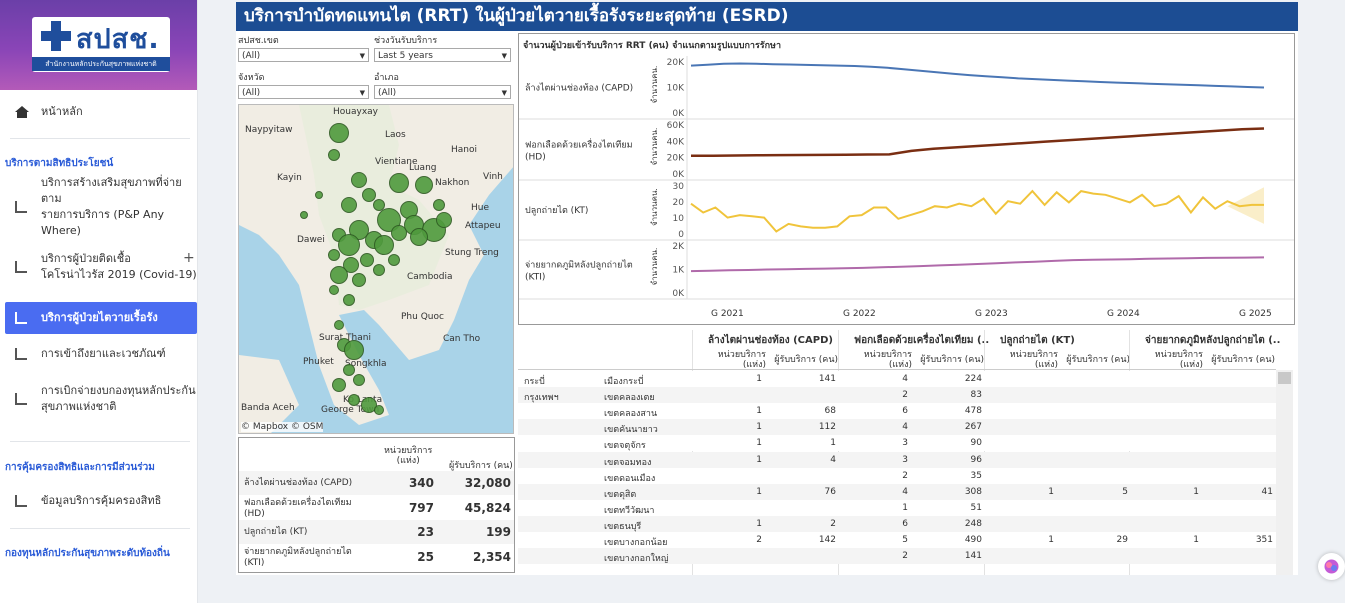 The width and height of the screenshot is (1345, 603). I want to click on nav-section-local-fund: กองทุนหลักประกันสุขภาพระดับท้องถิ่น, so click(87, 553).